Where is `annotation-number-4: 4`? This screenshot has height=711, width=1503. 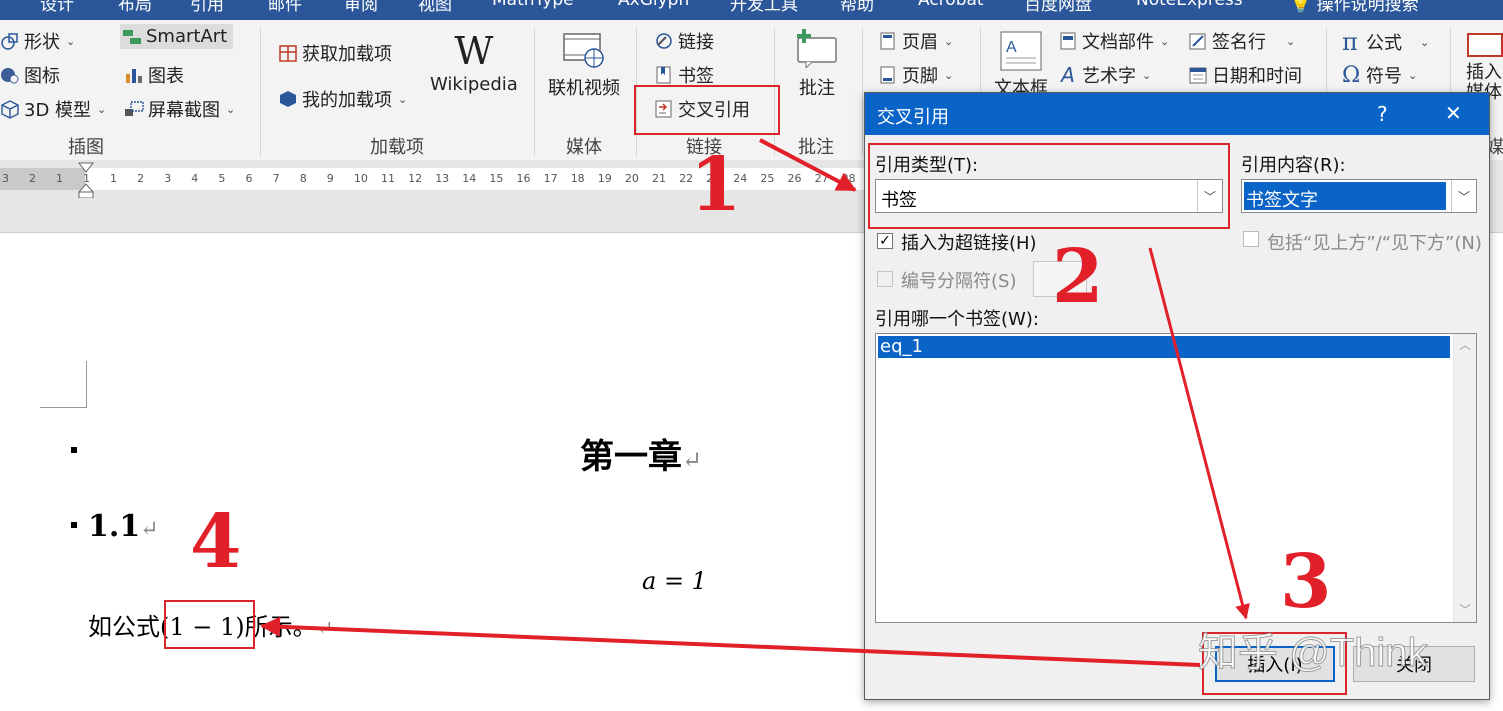 annotation-number-4: 4 is located at coordinates (216, 542).